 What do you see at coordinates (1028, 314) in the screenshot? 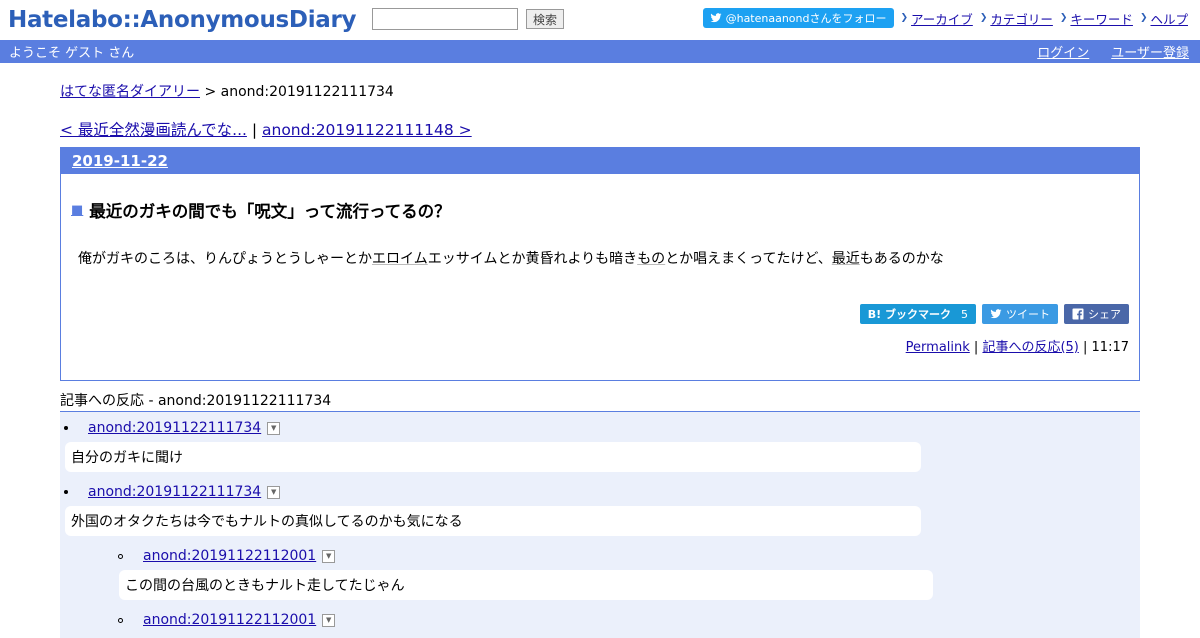
I see `tweet-label: ツイート` at bounding box center [1028, 314].